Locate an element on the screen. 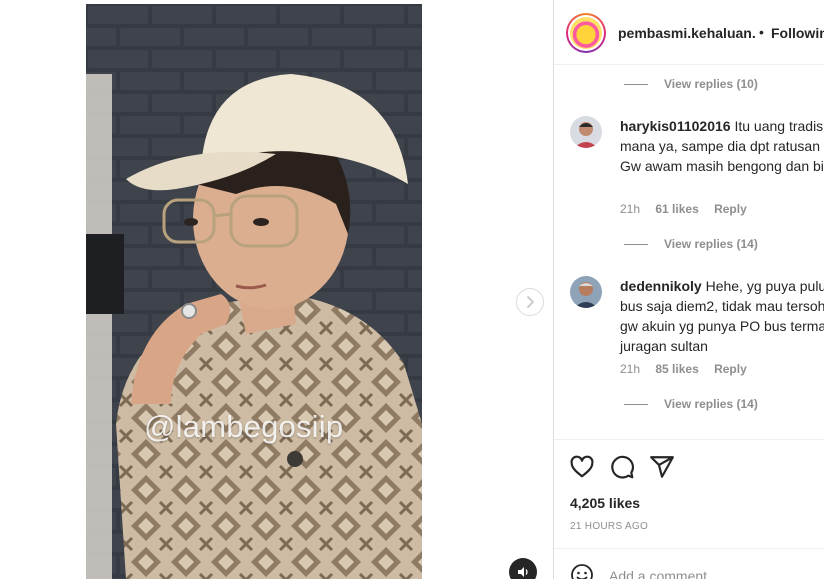 The width and height of the screenshot is (824, 579). comment-icon is located at coordinates (622, 467).